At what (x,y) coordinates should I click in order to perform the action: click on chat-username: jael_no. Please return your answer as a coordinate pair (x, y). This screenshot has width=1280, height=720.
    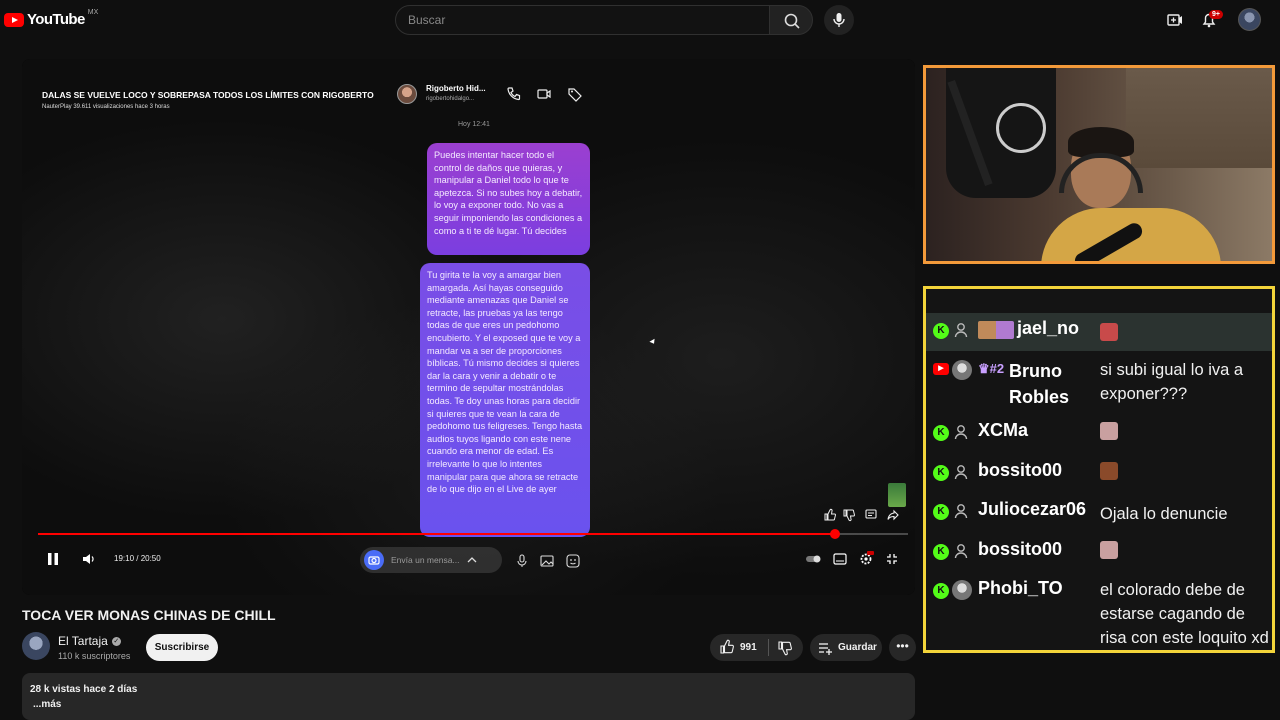
    Looking at the image, I should click on (1048, 328).